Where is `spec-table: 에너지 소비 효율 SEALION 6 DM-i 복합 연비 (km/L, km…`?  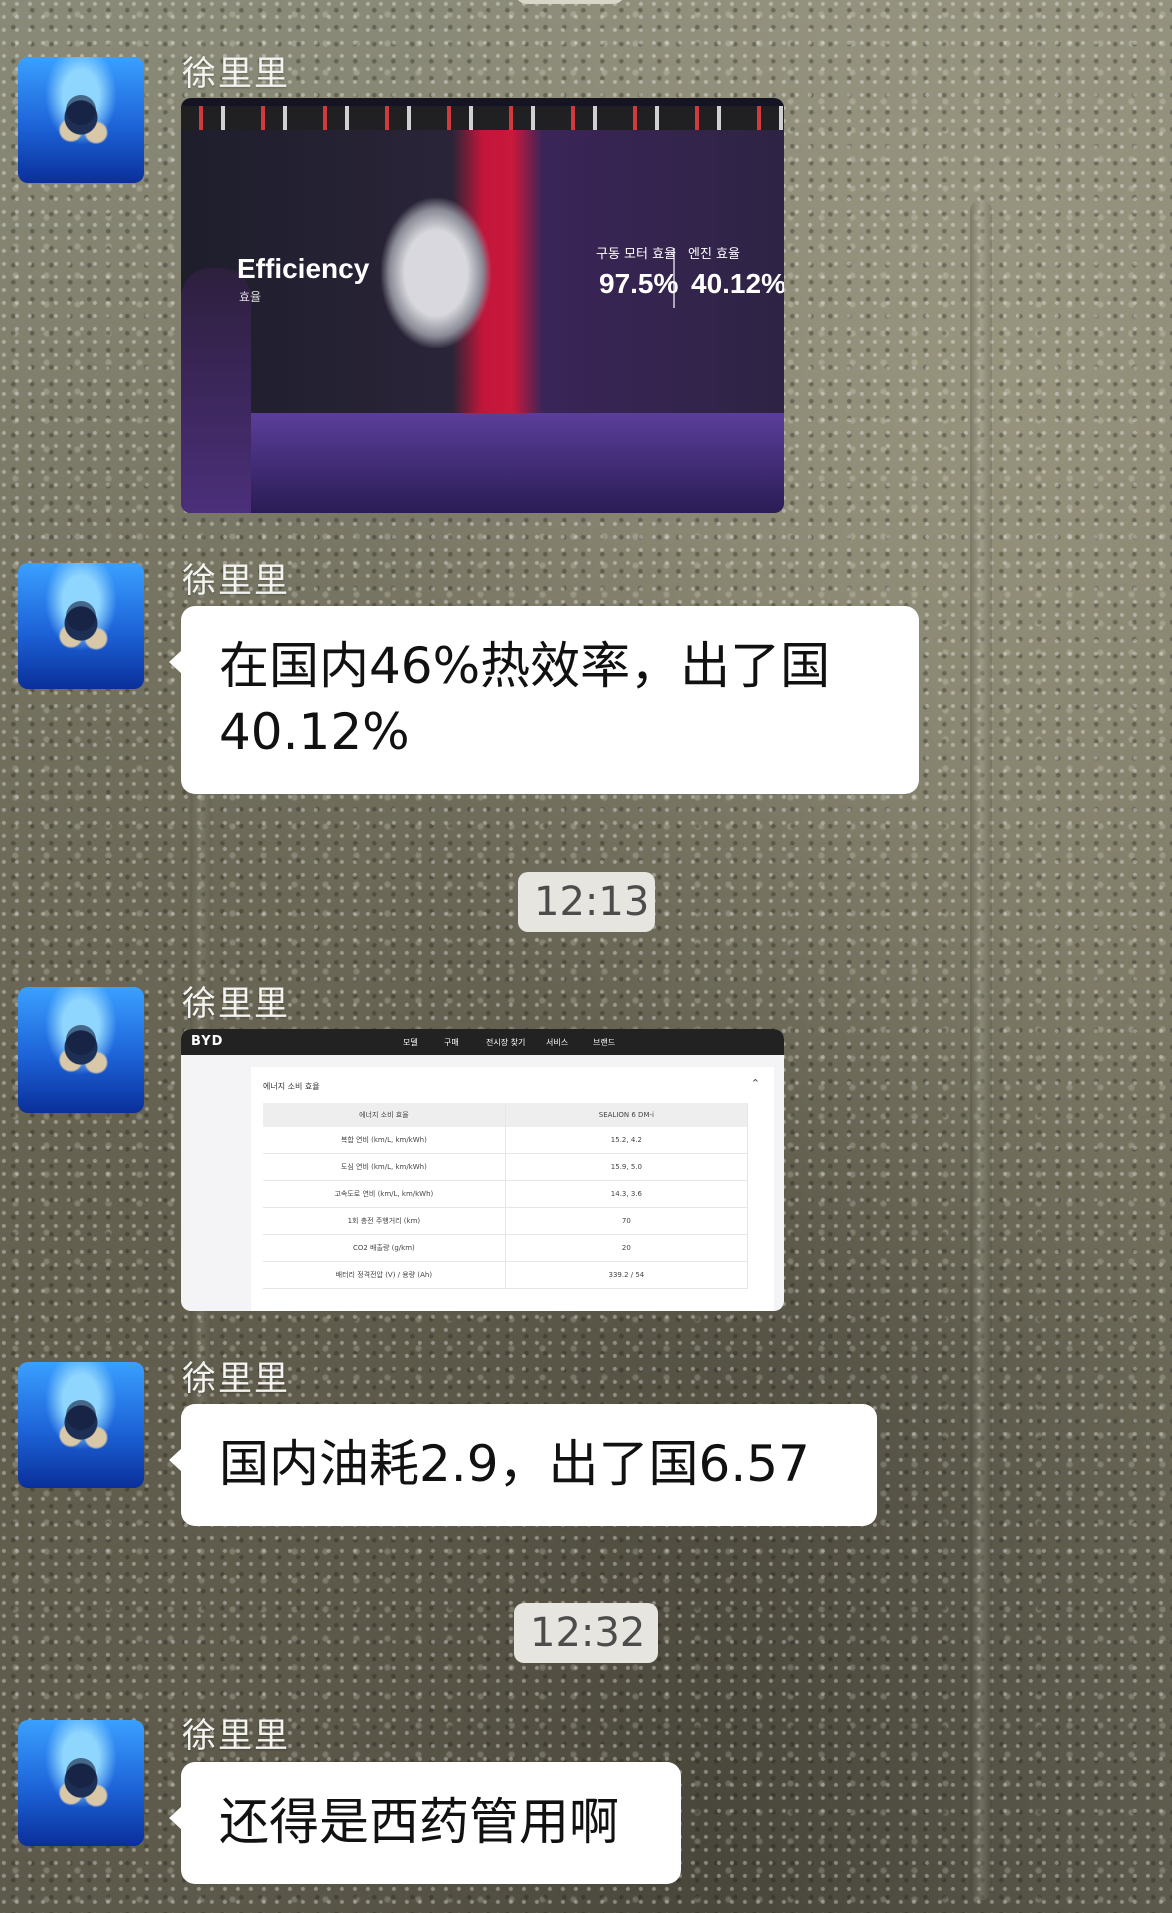 spec-table: 에너지 소비 효율 SEALION 6 DM-i 복합 연비 (km/L, km… is located at coordinates (506, 1196).